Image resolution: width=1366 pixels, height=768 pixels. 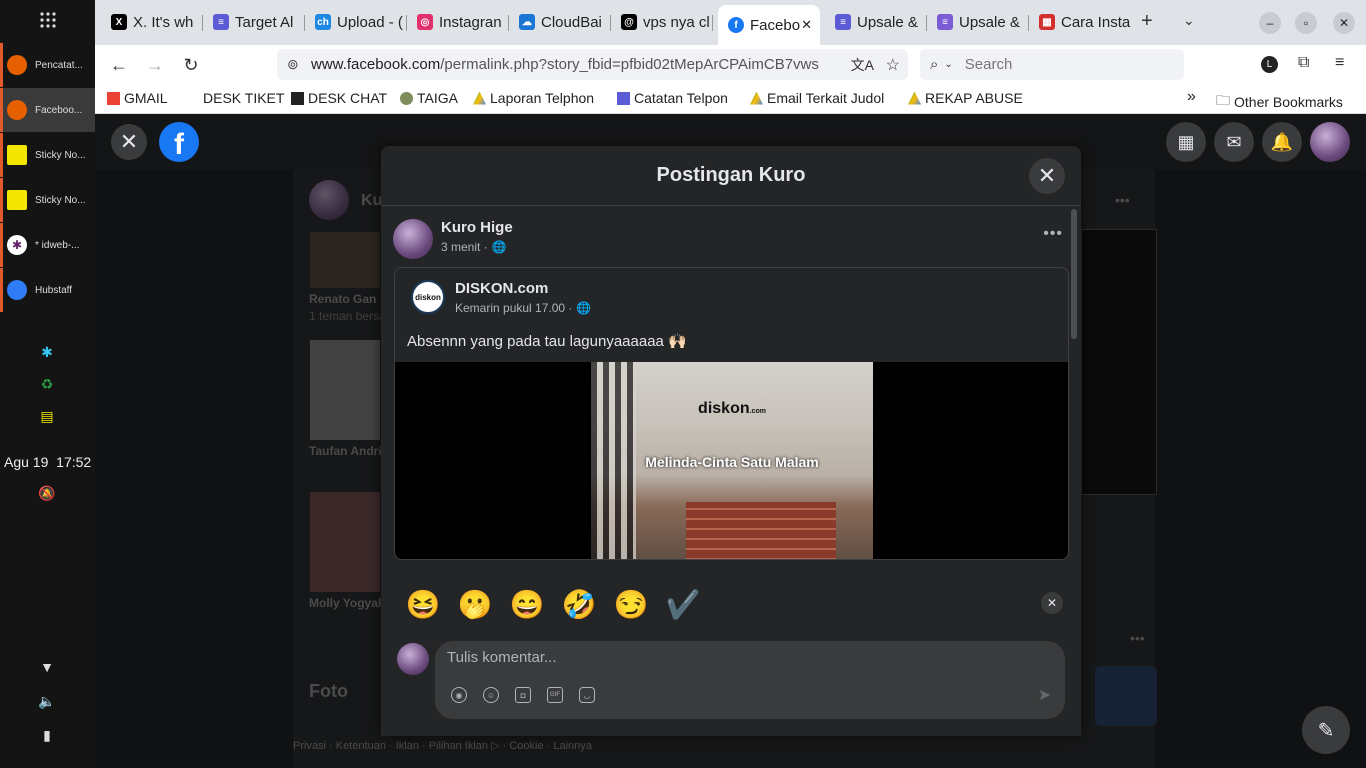 What do you see at coordinates (47, 735) in the screenshot?
I see `battery-icon: ▮` at bounding box center [47, 735].